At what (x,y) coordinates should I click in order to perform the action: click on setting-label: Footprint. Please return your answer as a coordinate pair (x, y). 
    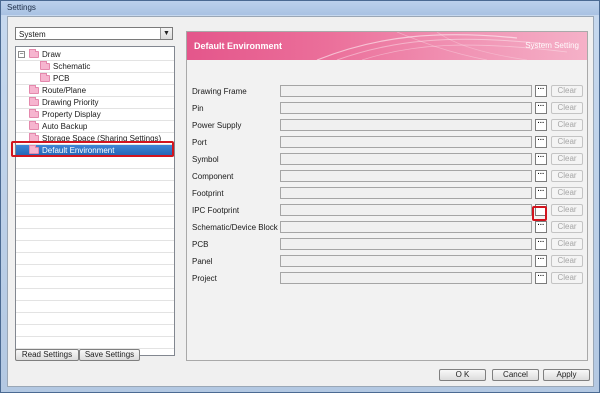
    Looking at the image, I should click on (208, 193).